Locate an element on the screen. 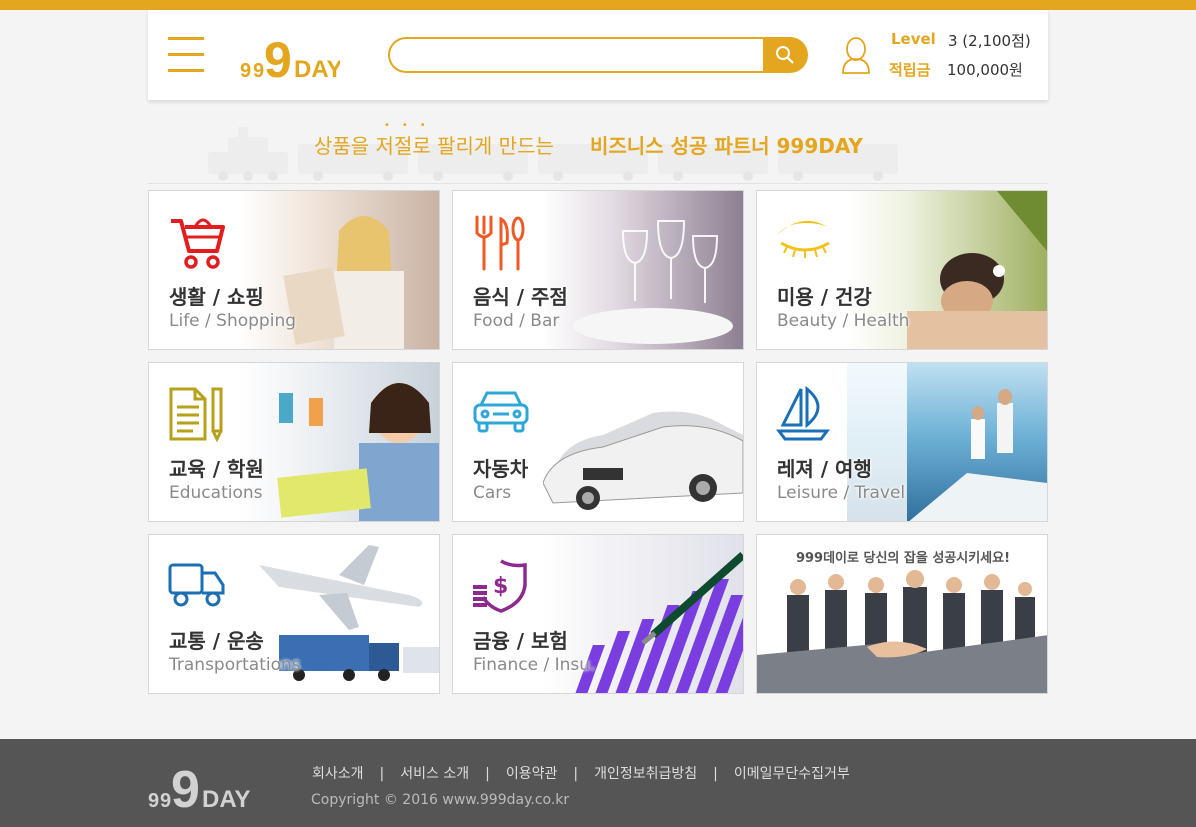 This screenshot has height=827, width=1196. menu-icon is located at coordinates (186, 55).